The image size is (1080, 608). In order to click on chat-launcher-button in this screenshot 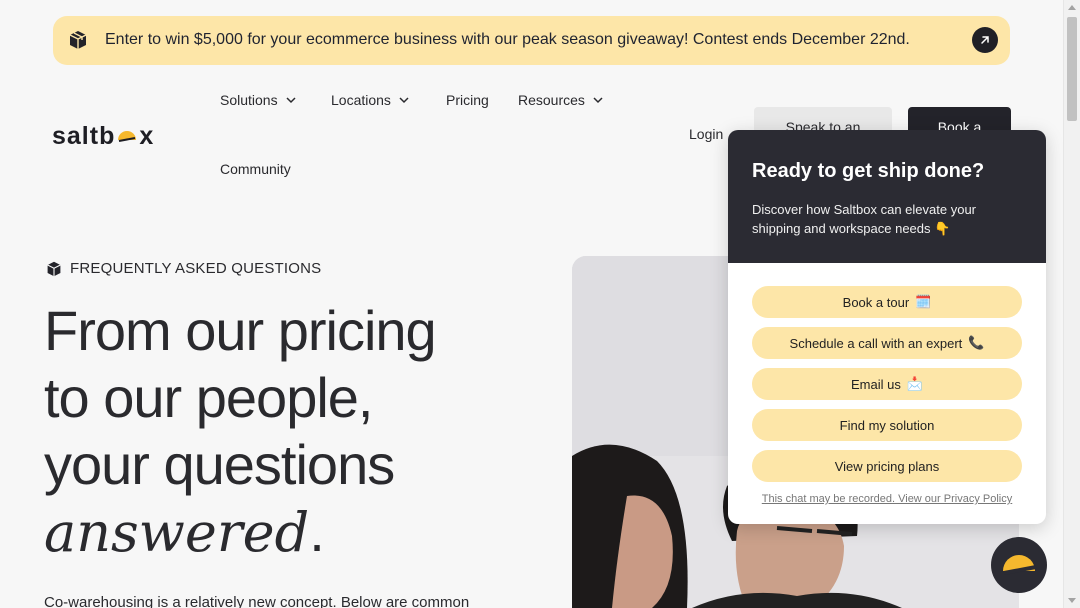, I will do `click(1019, 565)`.